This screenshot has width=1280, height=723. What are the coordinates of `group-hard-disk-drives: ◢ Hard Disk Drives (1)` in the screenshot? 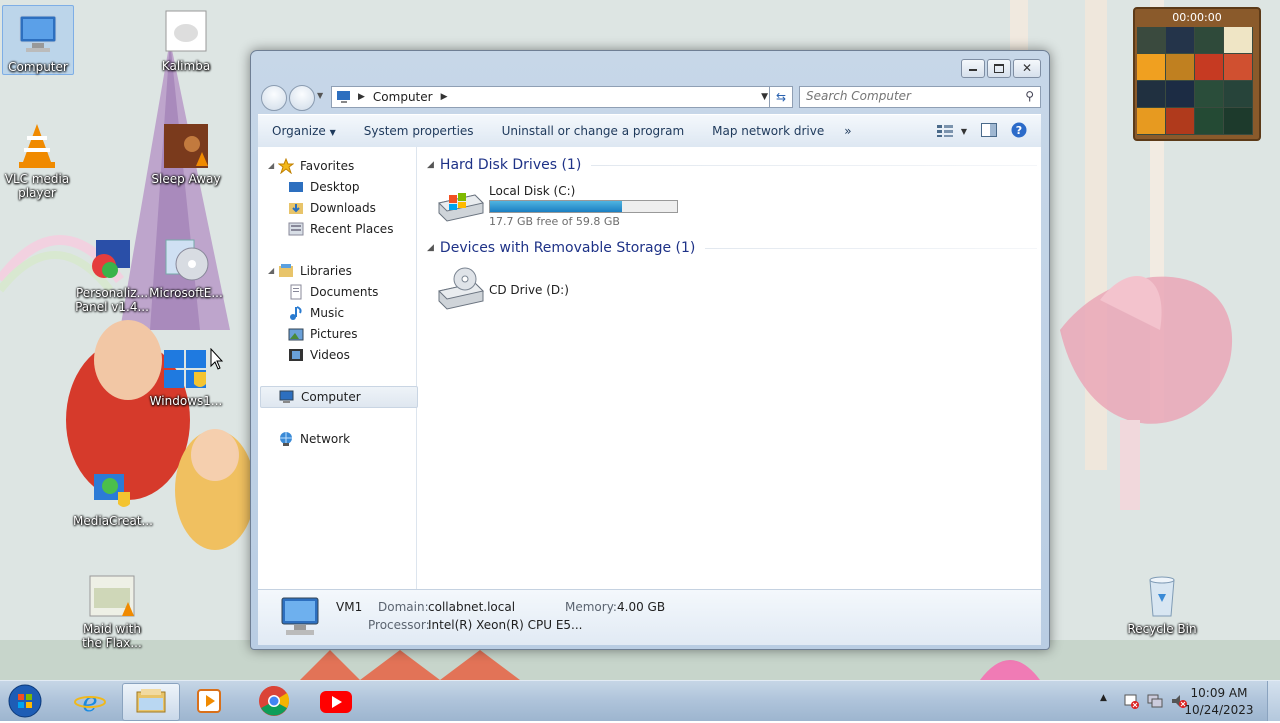 It's located at (732, 165).